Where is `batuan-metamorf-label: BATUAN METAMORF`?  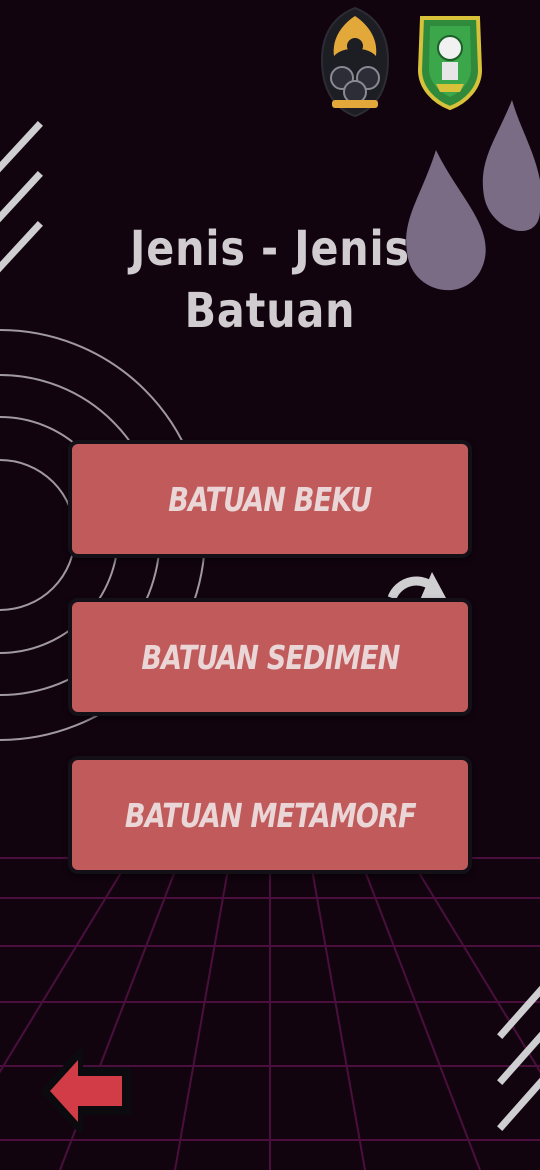 batuan-metamorf-label: BATUAN METAMORF is located at coordinates (270, 815).